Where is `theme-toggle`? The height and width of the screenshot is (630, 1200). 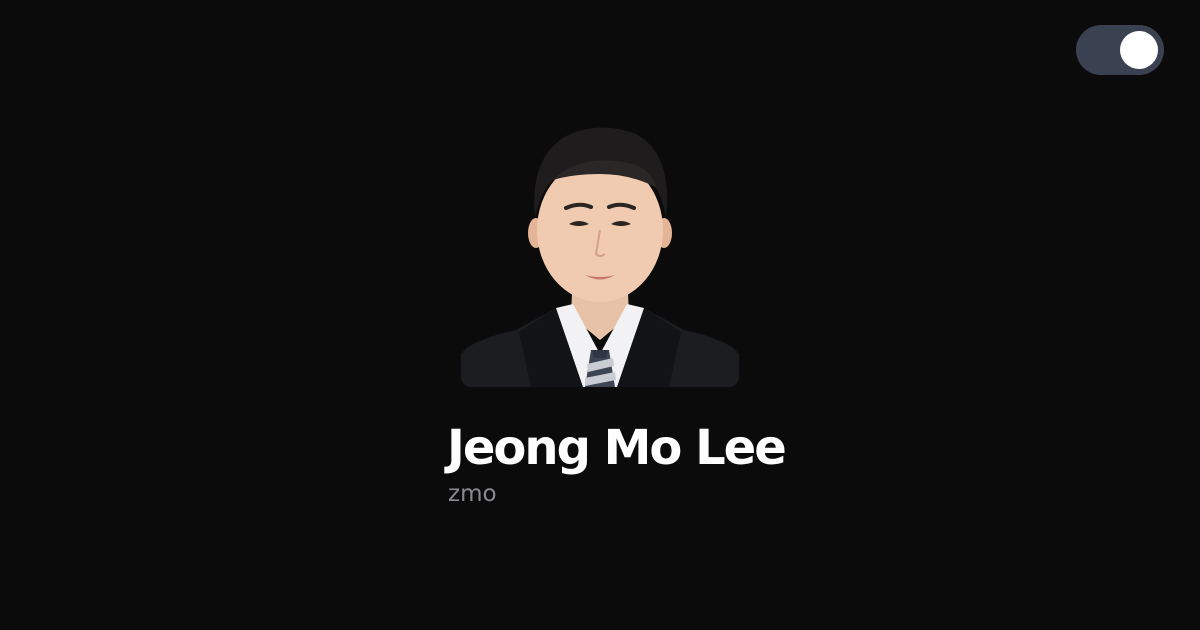
theme-toggle is located at coordinates (1120, 50).